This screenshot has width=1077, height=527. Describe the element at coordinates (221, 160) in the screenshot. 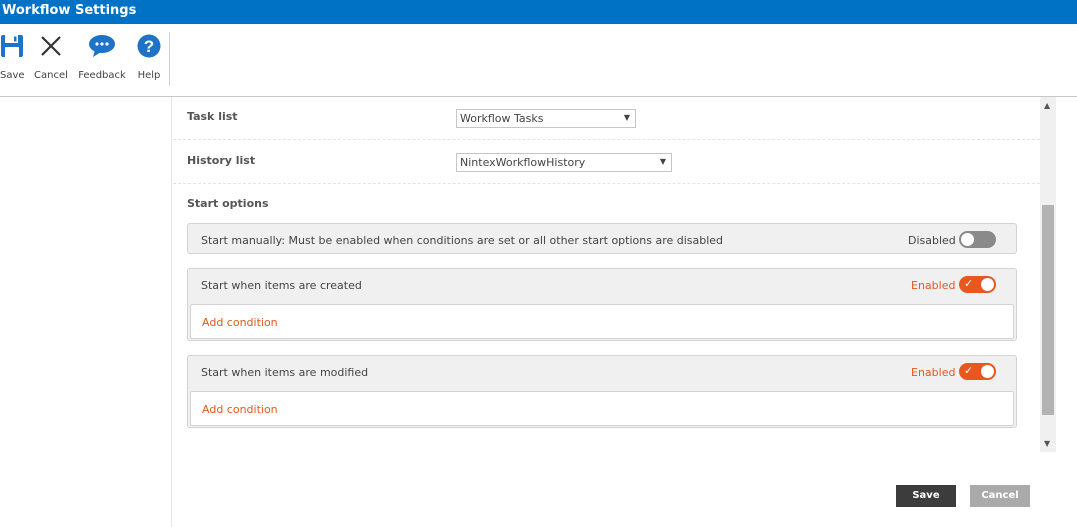

I see `history-list-label: History list` at that location.